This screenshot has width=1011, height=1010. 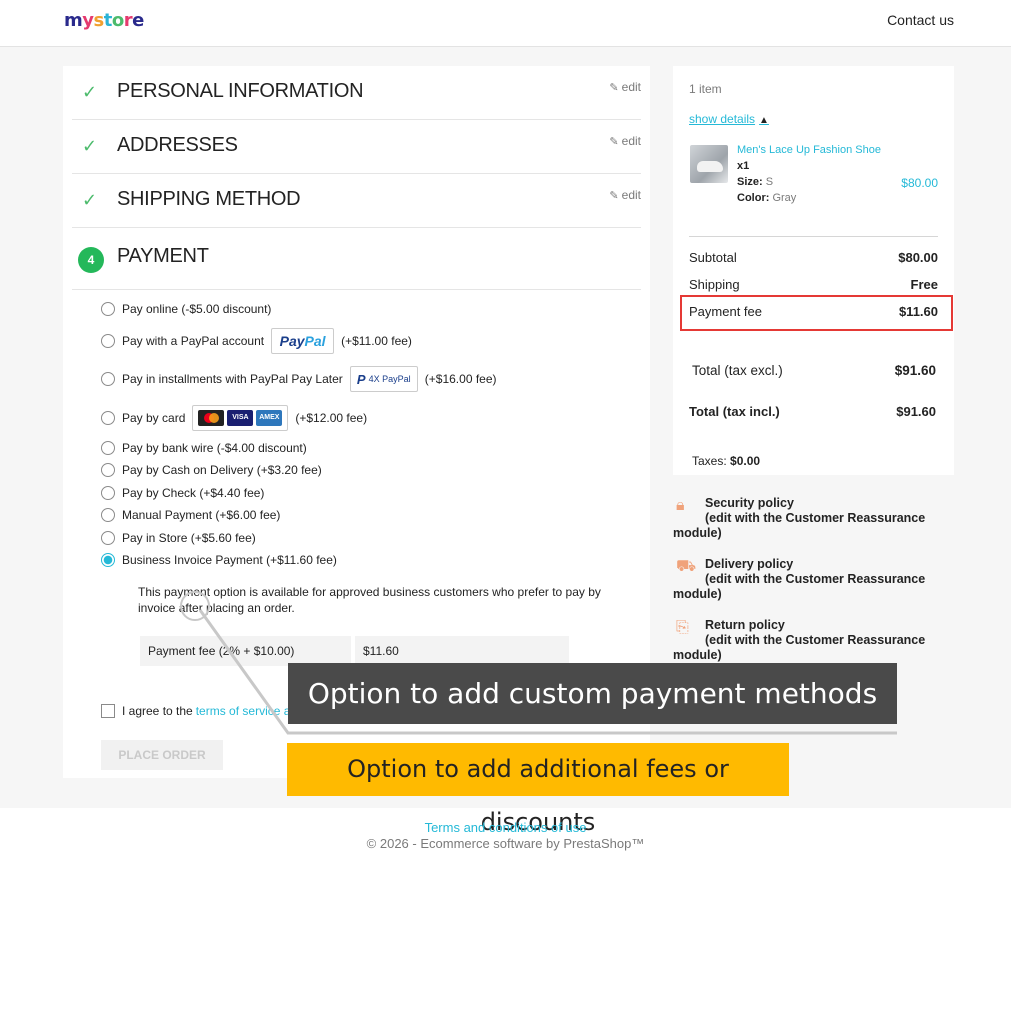 I want to click on callout-custom-payment-methods: Option to add custom payment methods, so click(x=592, y=693).